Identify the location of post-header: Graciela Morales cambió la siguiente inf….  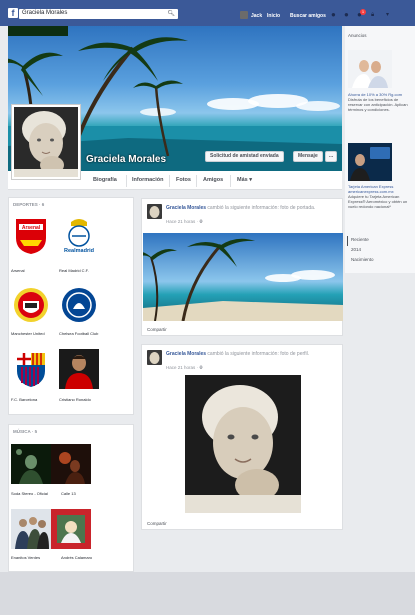
(252, 354).